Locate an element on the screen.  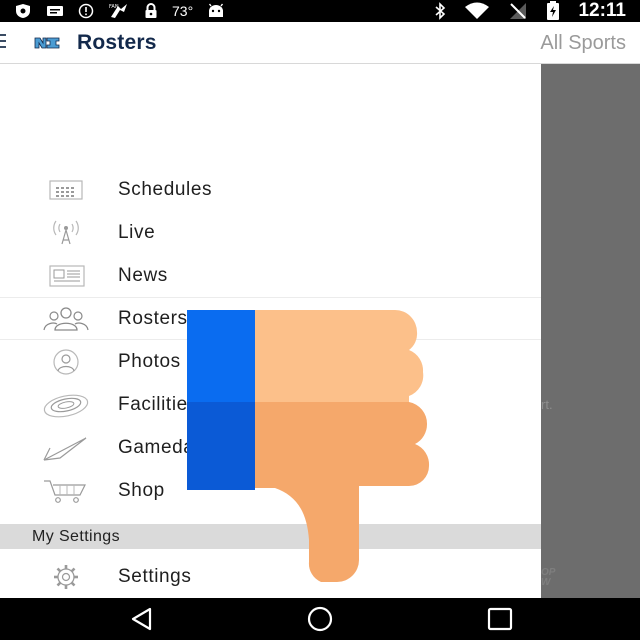
battery-icon is located at coordinates (553, 11).